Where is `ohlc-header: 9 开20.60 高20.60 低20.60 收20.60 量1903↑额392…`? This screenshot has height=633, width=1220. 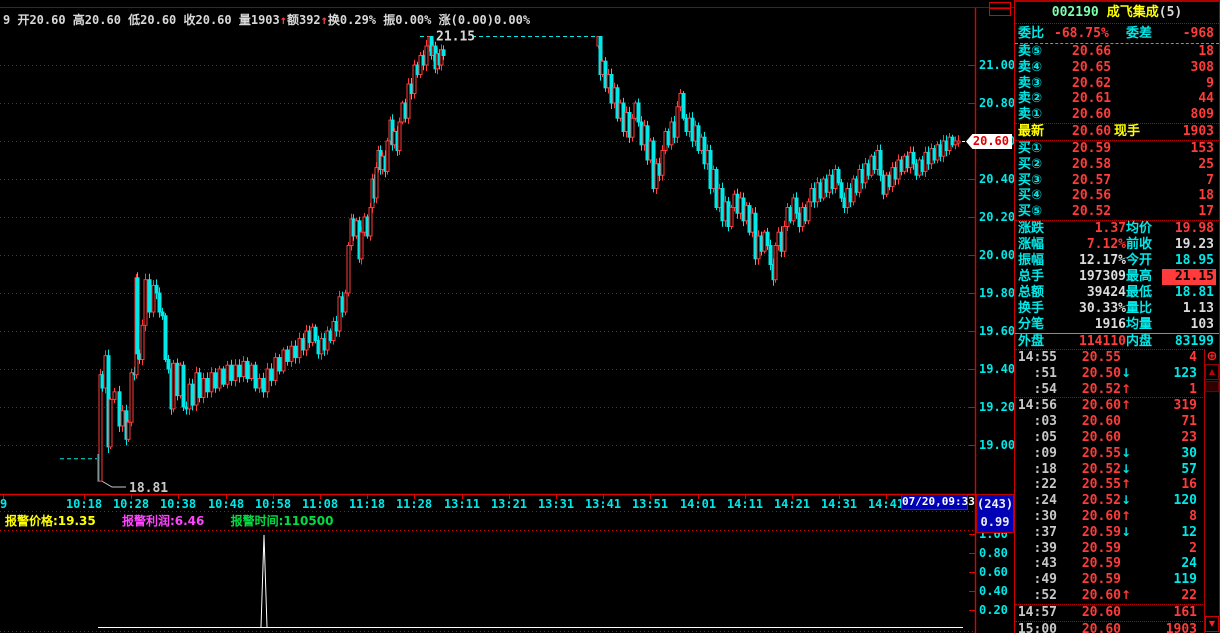 ohlc-header: 9 开20.60 高20.60 低20.60 收20.60 量1903↑额392… is located at coordinates (266, 19).